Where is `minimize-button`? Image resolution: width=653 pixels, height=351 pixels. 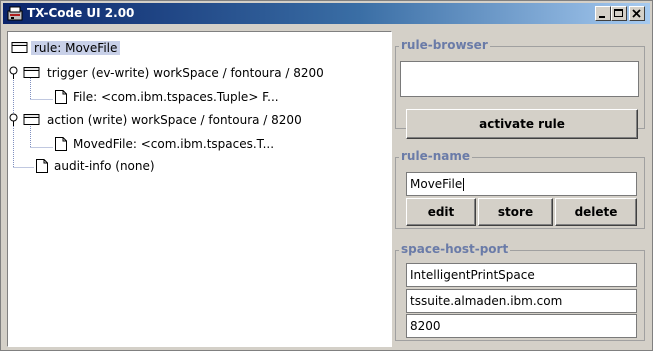 minimize-button is located at coordinates (603, 13).